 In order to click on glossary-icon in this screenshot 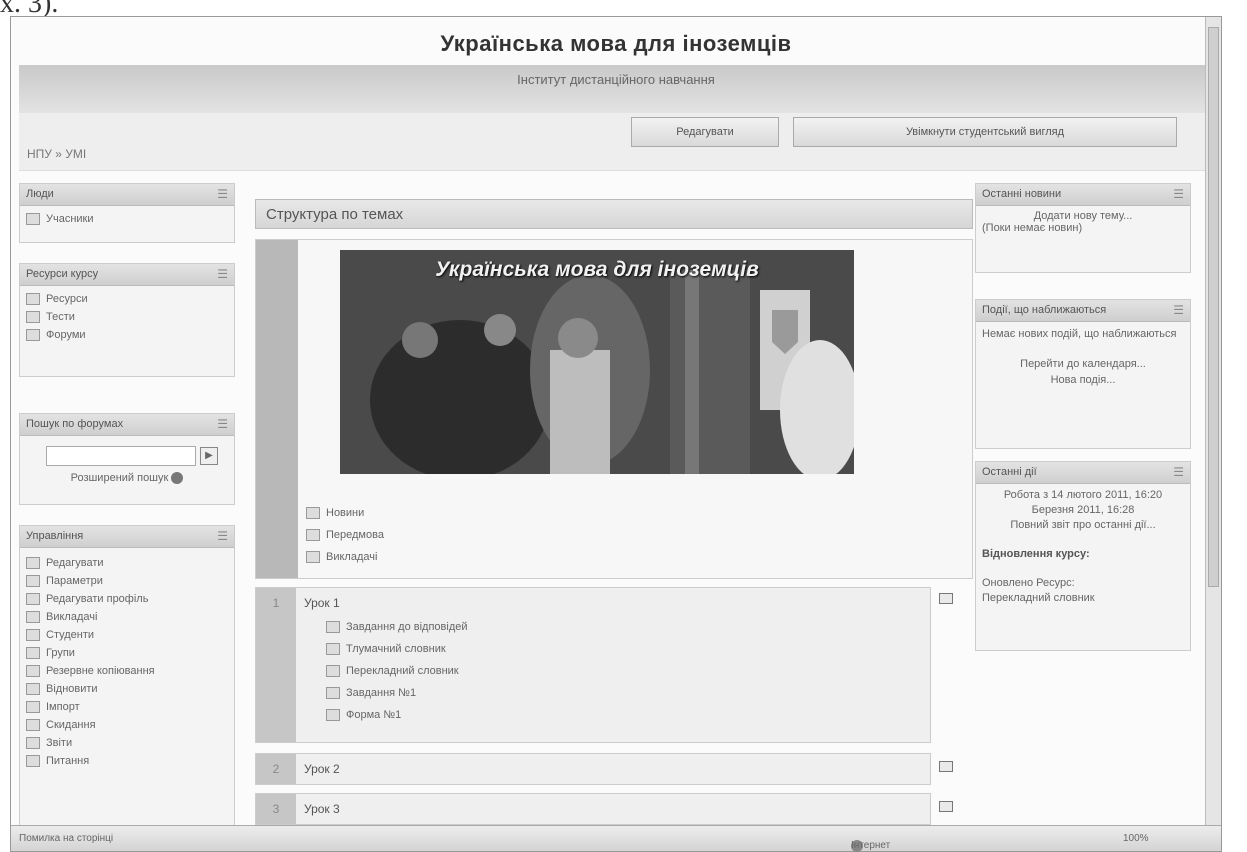, I will do `click(333, 671)`.